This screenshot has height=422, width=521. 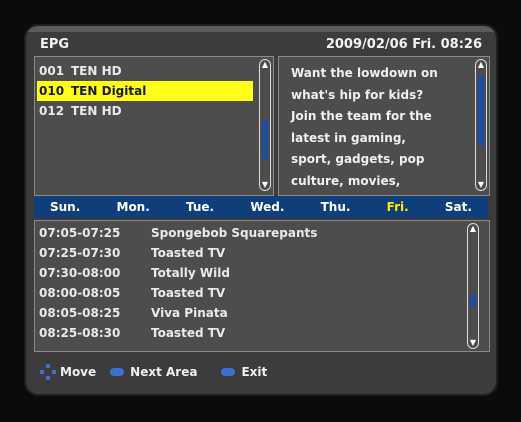 I want to click on day-tab-wed: Wed., so click(x=267, y=207).